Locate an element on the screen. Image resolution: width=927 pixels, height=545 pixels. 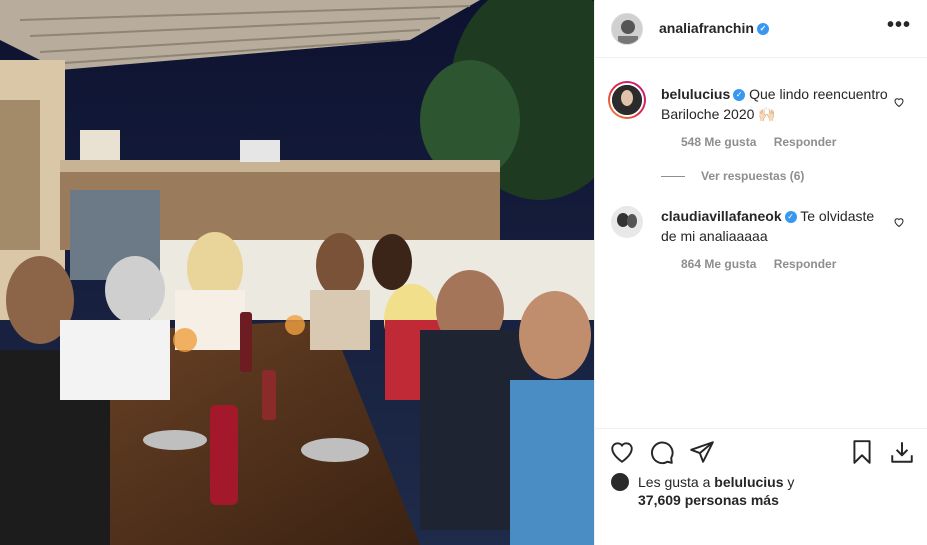
author-username-text: analiafranchin is located at coordinates (706, 28).